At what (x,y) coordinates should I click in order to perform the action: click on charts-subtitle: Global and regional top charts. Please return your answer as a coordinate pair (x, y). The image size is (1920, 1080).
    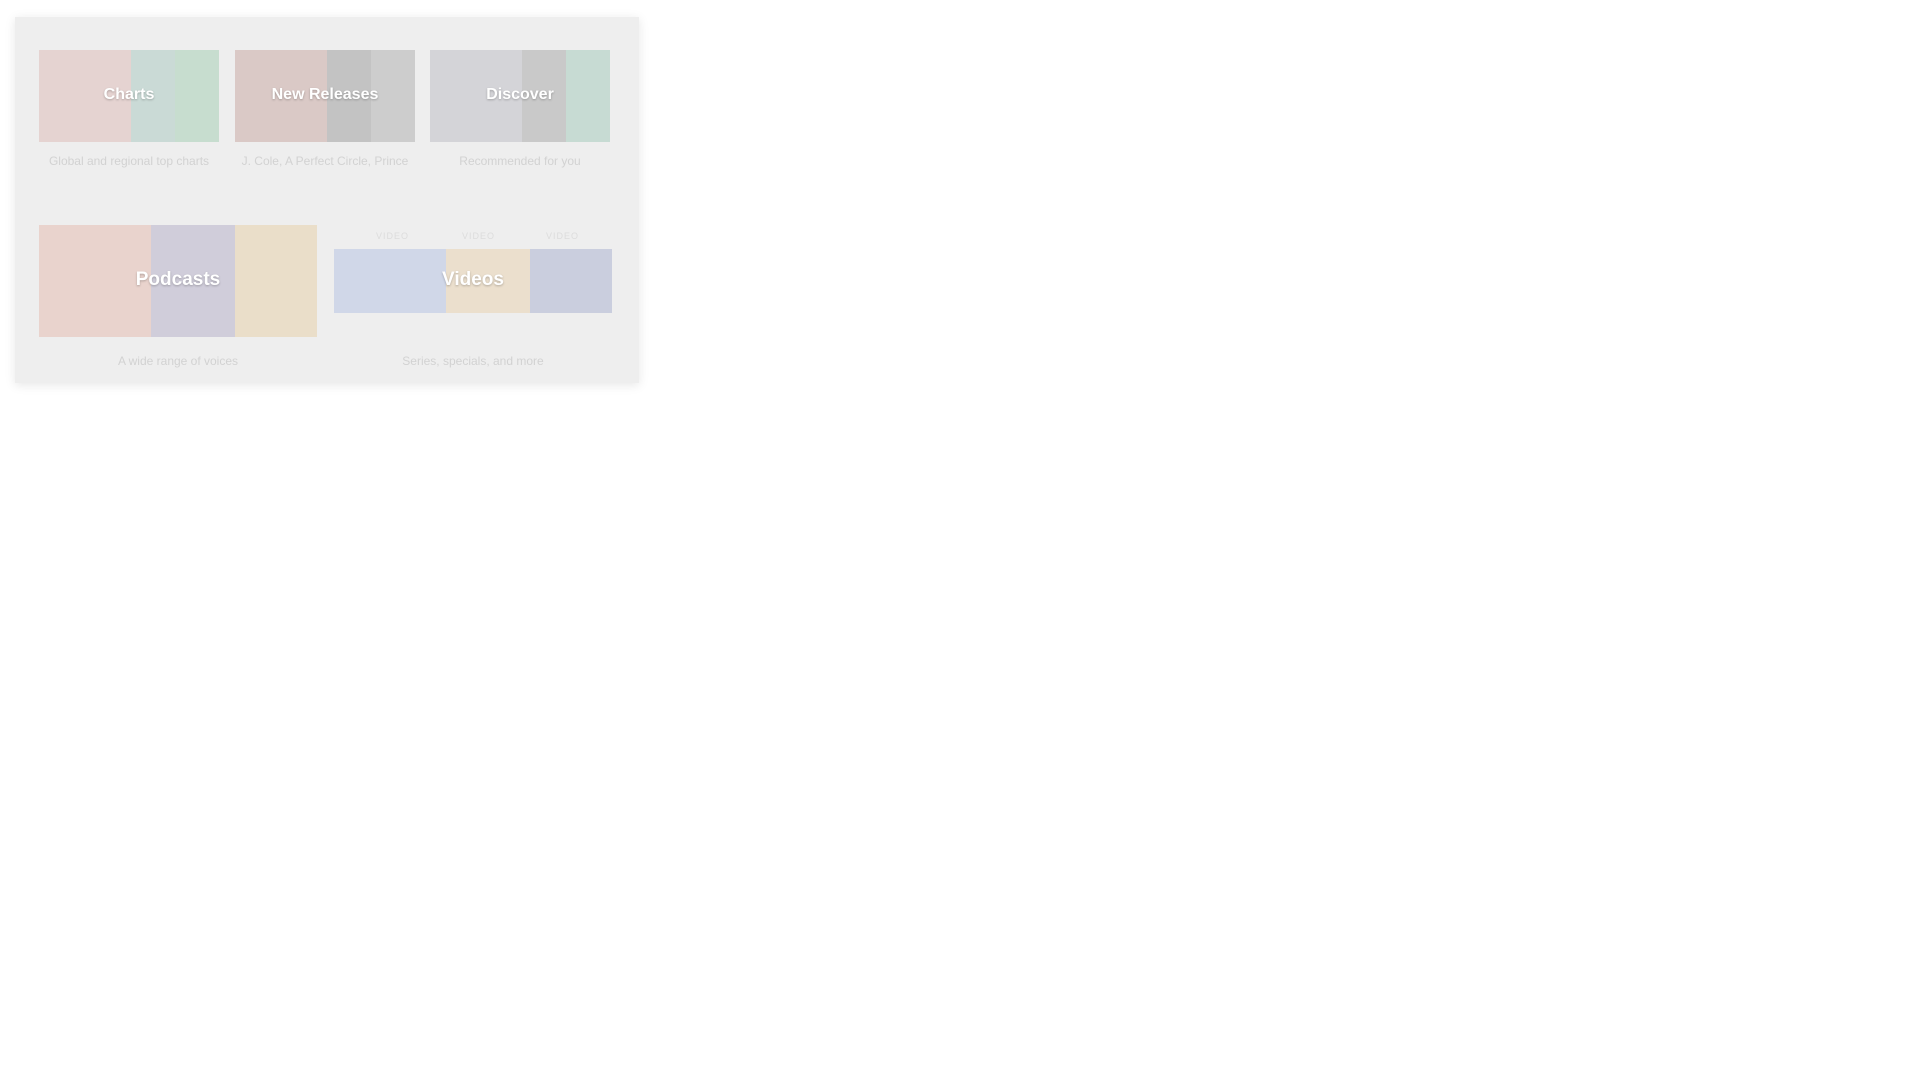
    Looking at the image, I should click on (129, 161).